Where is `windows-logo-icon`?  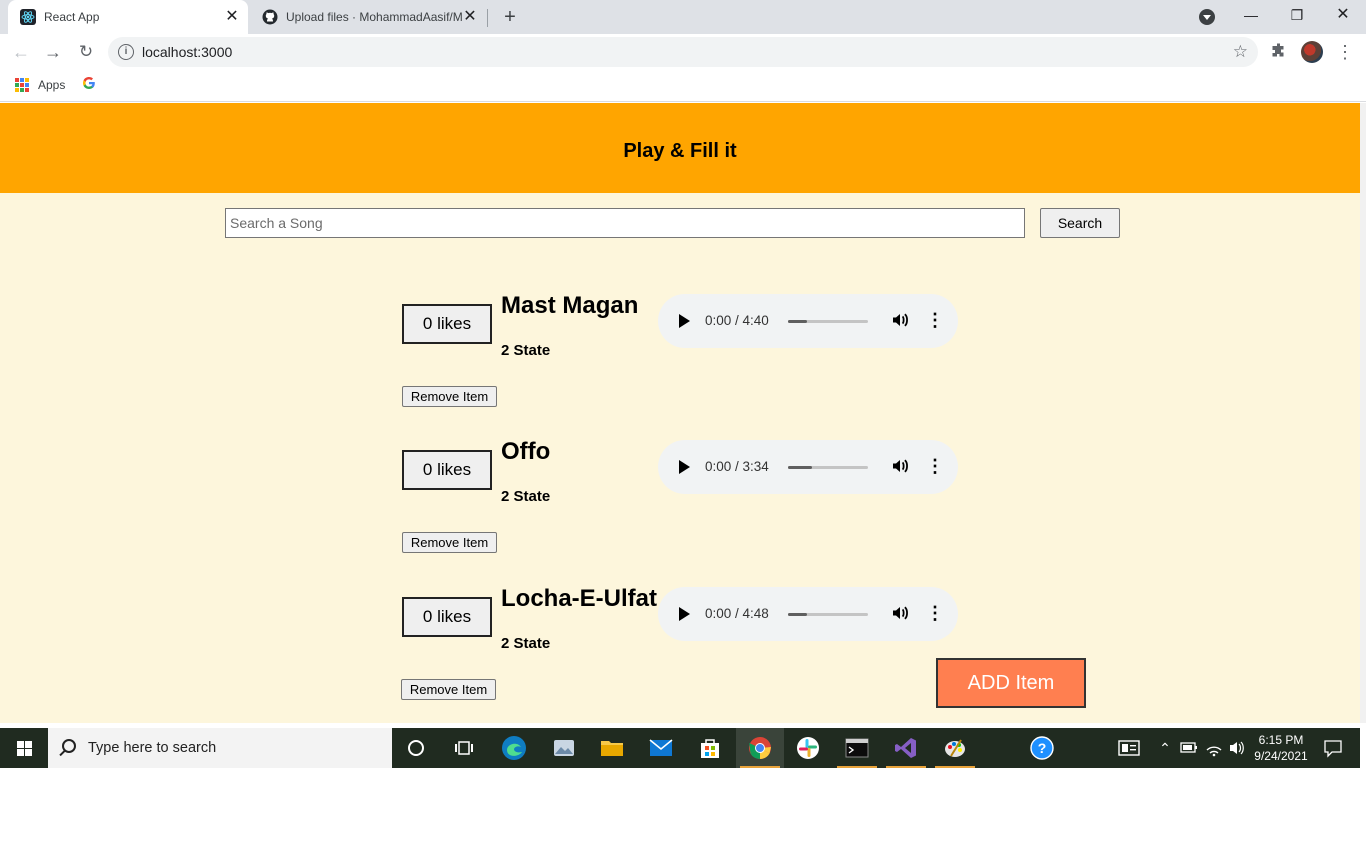 windows-logo-icon is located at coordinates (24, 748).